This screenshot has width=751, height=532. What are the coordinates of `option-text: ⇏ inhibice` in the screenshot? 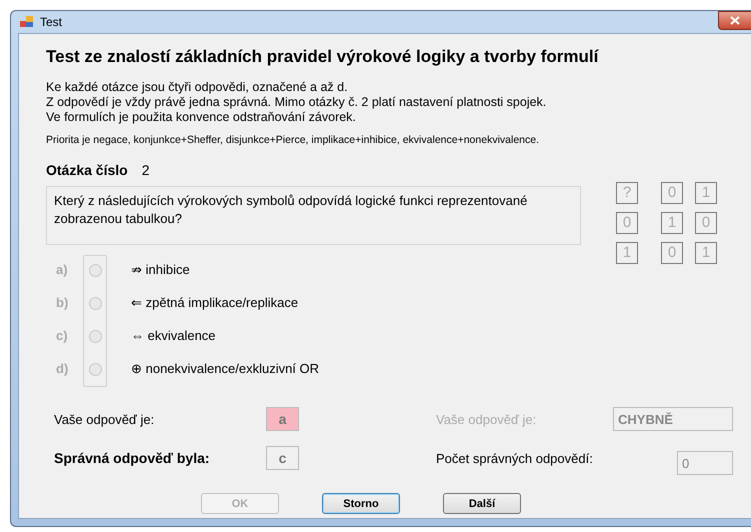 It's located at (161, 270).